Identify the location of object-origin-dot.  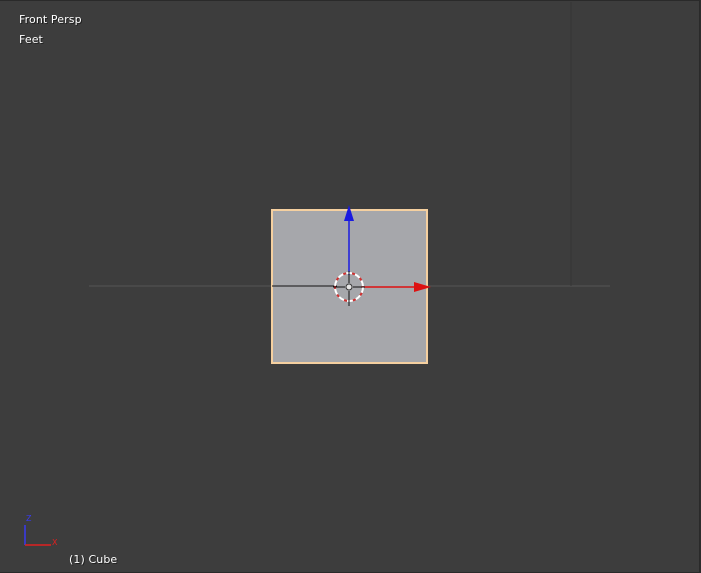
(349, 287).